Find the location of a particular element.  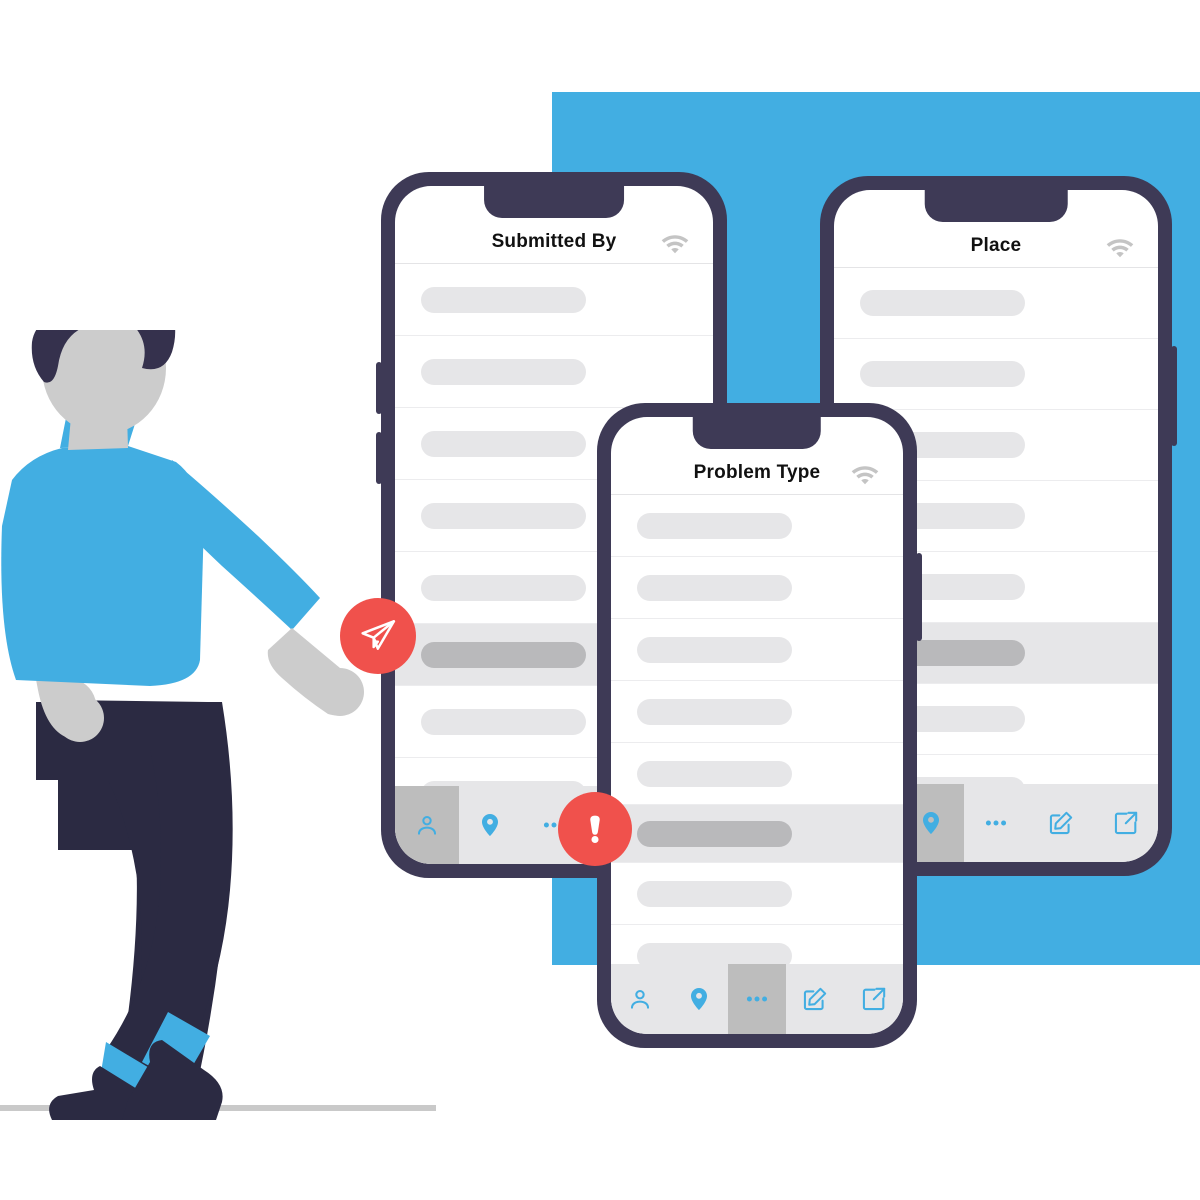

hand-left is located at coordinates (80, 718).